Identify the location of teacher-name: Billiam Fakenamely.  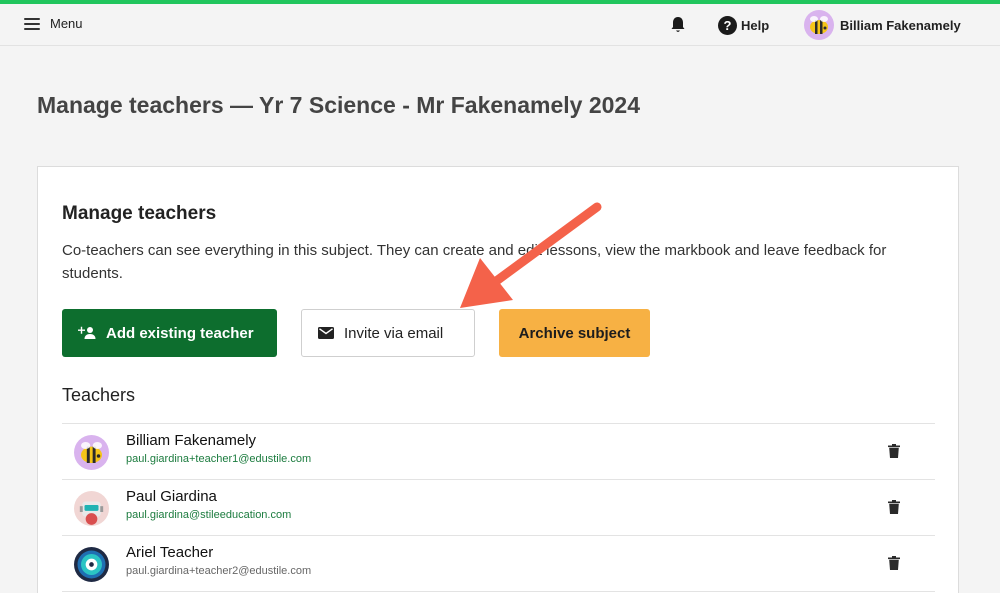
(191, 440).